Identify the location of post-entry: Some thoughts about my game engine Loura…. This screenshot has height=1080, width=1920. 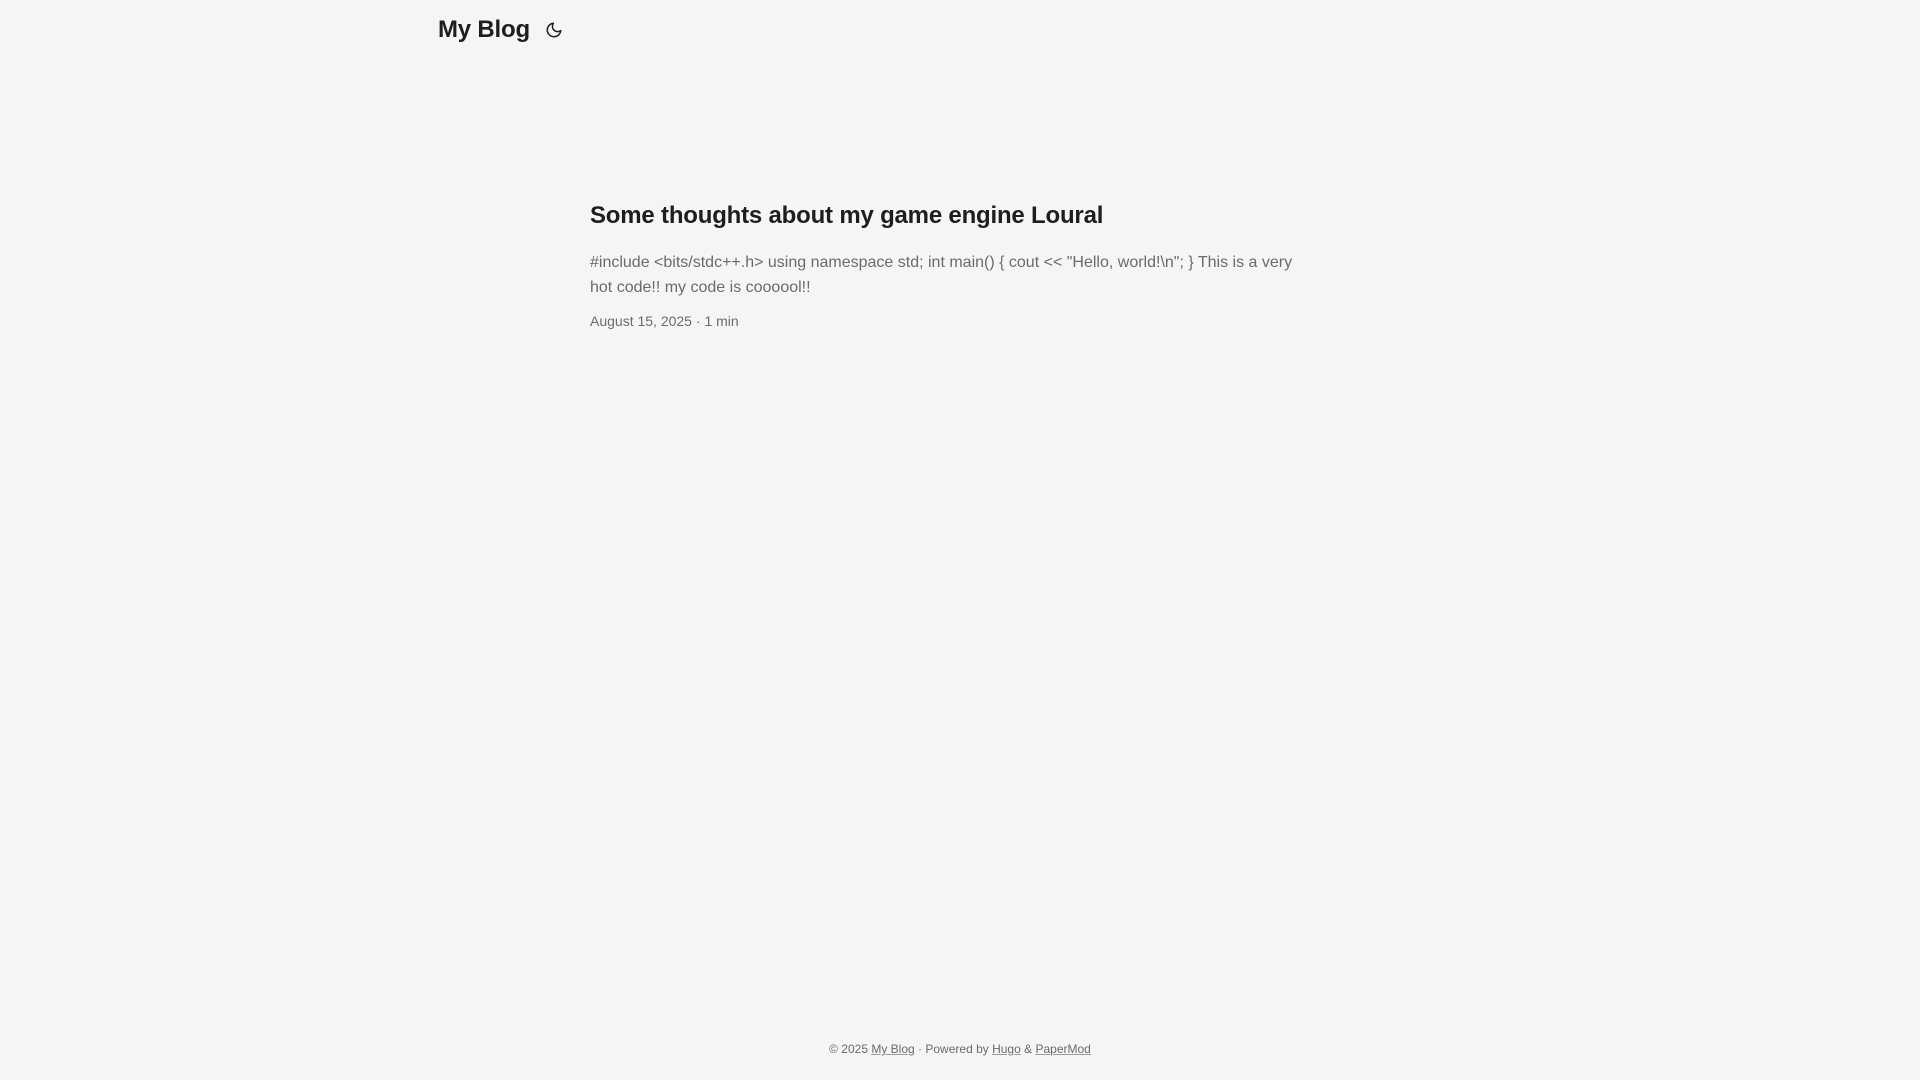
(950, 264).